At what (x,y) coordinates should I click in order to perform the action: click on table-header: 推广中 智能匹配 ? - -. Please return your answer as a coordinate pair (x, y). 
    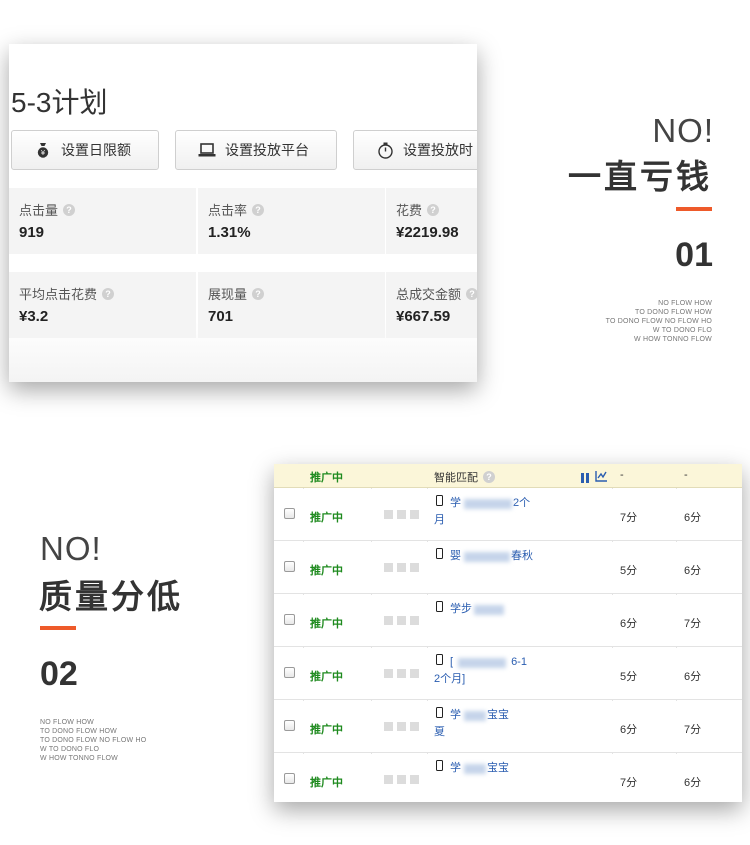
    Looking at the image, I should click on (508, 476).